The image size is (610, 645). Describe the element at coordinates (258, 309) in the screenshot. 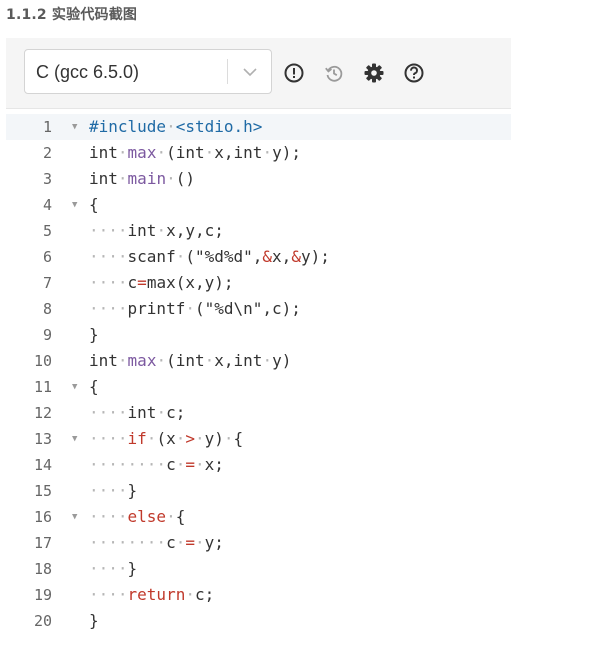

I see `code-line: 8 ····printf·("%d\n",c);` at that location.